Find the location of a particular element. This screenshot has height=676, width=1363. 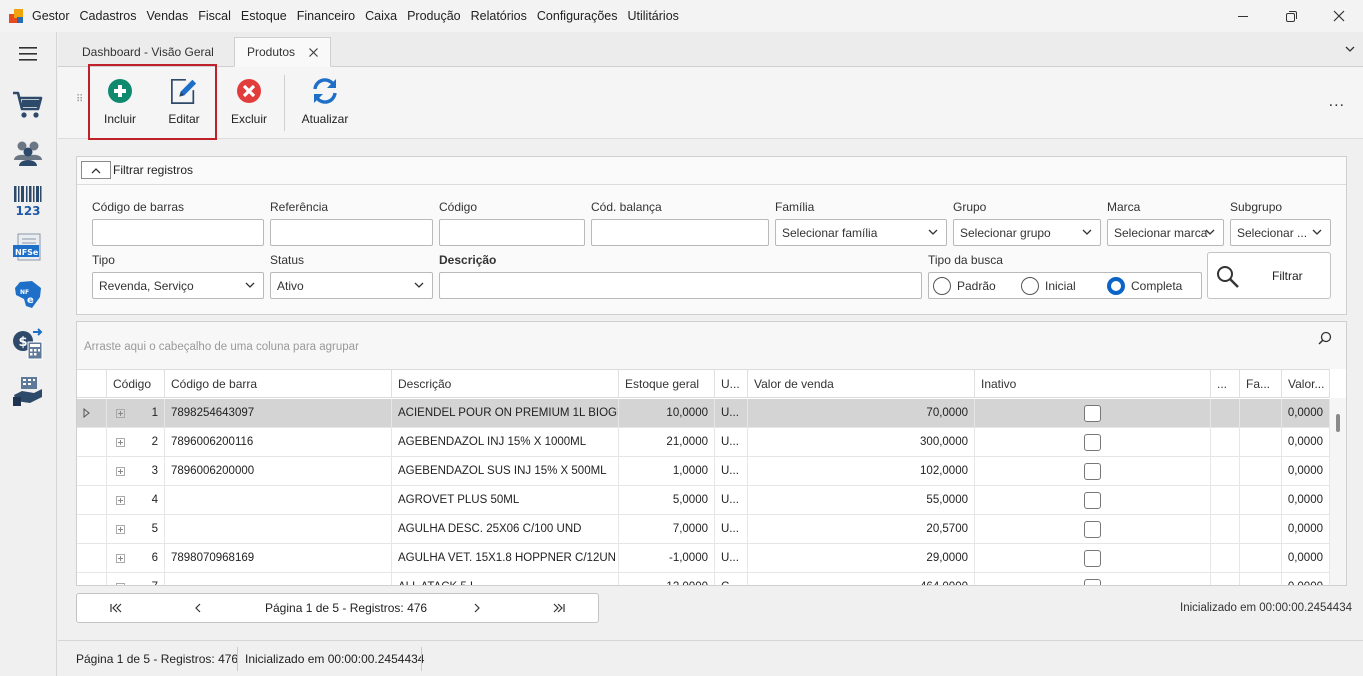

header-codigo-barra: Código de barra is located at coordinates (278, 384).